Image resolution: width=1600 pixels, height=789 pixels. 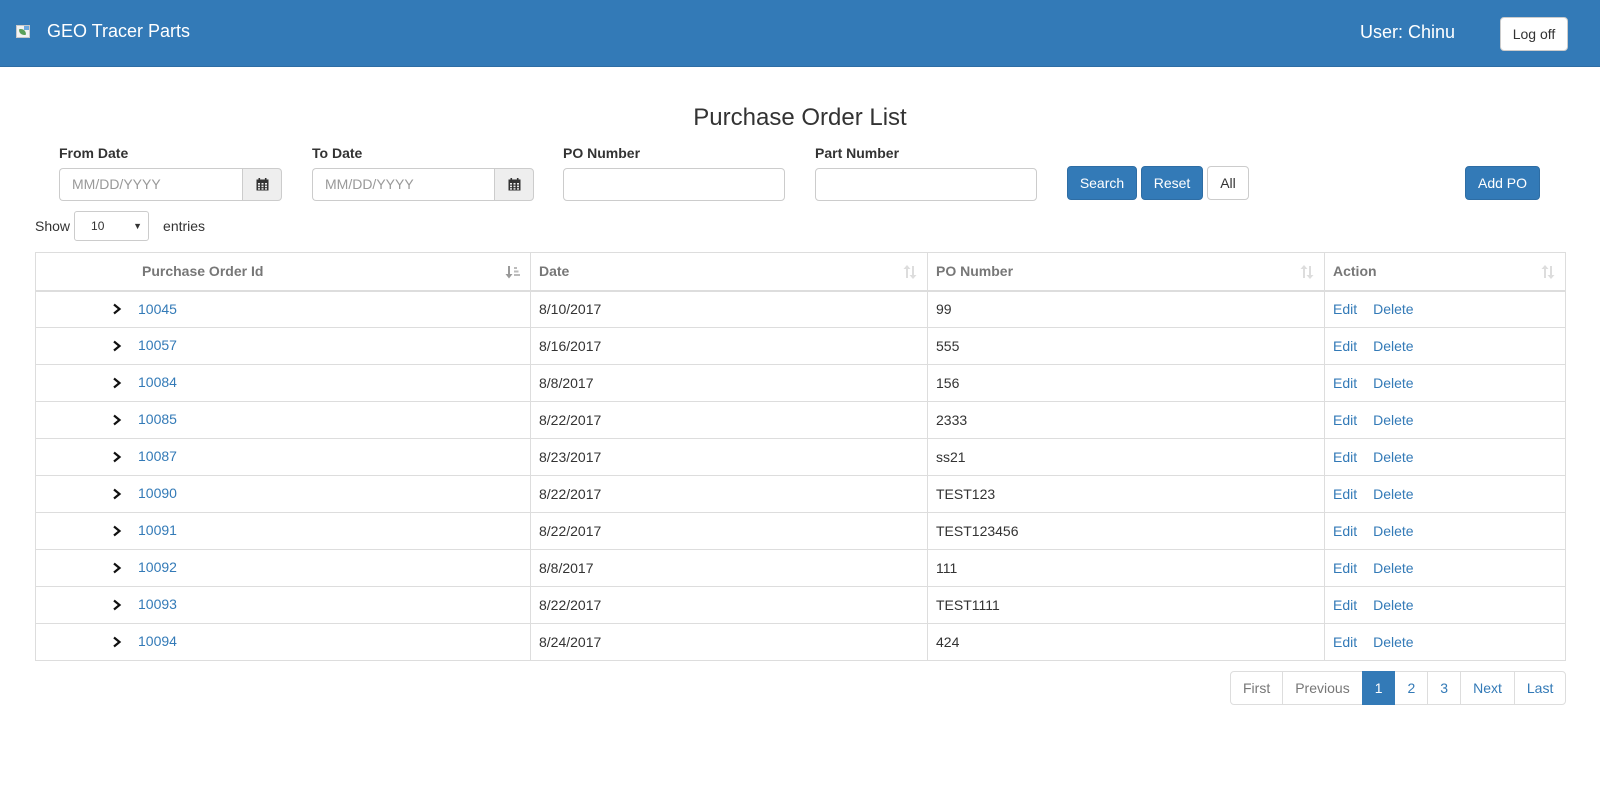 I want to click on to-date-group: MM/DD/YYYY, so click(x=423, y=184).